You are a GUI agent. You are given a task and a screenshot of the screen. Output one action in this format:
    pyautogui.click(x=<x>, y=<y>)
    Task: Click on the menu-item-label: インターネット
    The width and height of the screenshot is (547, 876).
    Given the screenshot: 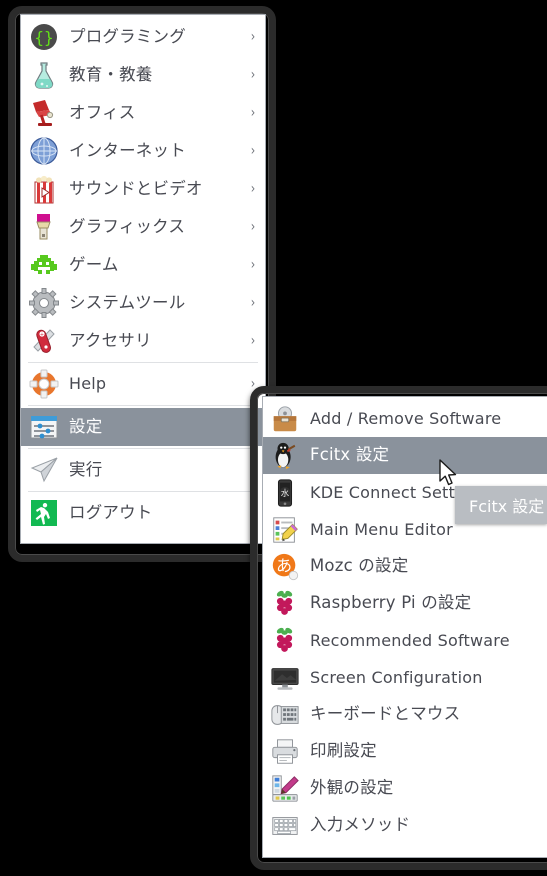 What is the action you would take?
    pyautogui.click(x=127, y=150)
    